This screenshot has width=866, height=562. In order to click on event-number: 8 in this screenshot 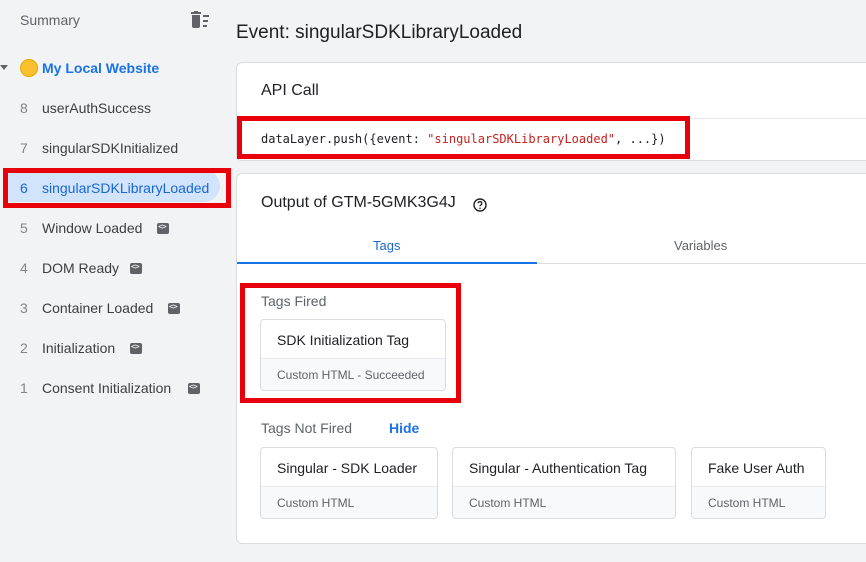, I will do `click(24, 108)`.